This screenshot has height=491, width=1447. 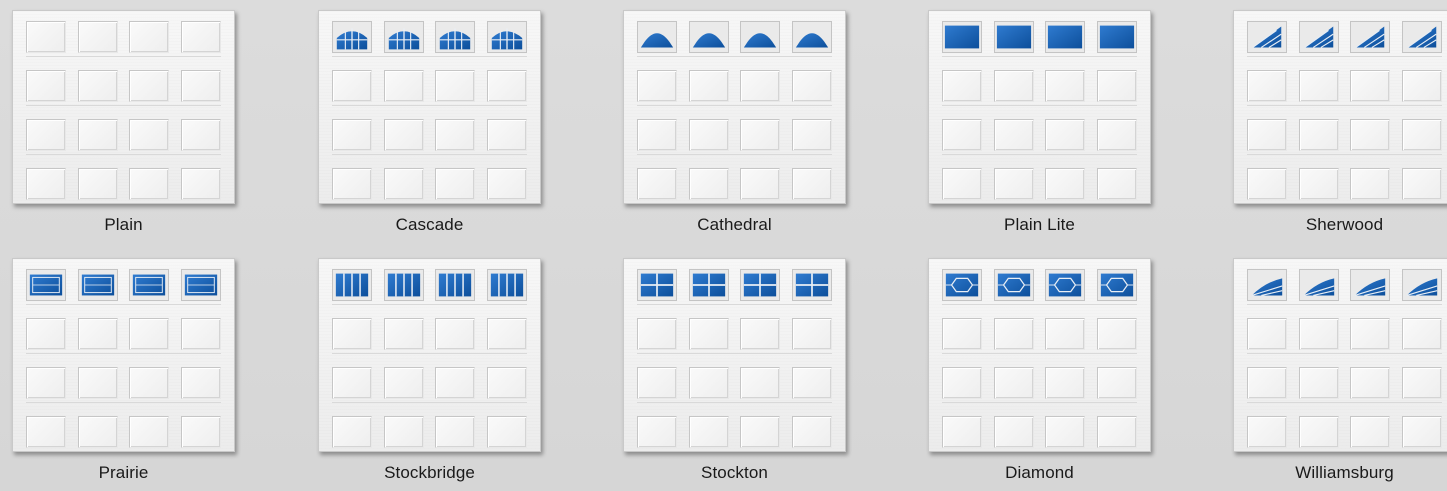 I want to click on door-option-plain-lite: Plain Lite, so click(x=1039, y=122).